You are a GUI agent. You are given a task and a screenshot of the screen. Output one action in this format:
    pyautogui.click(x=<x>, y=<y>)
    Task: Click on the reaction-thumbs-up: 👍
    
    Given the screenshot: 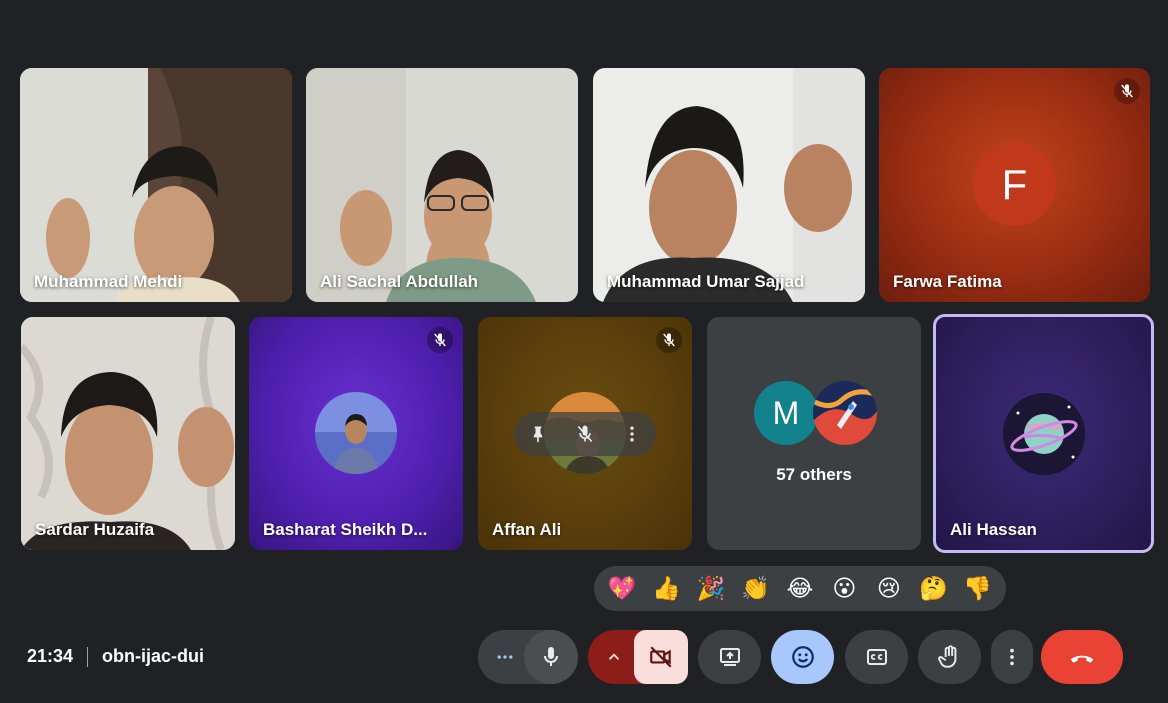 What is the action you would take?
    pyautogui.click(x=667, y=589)
    